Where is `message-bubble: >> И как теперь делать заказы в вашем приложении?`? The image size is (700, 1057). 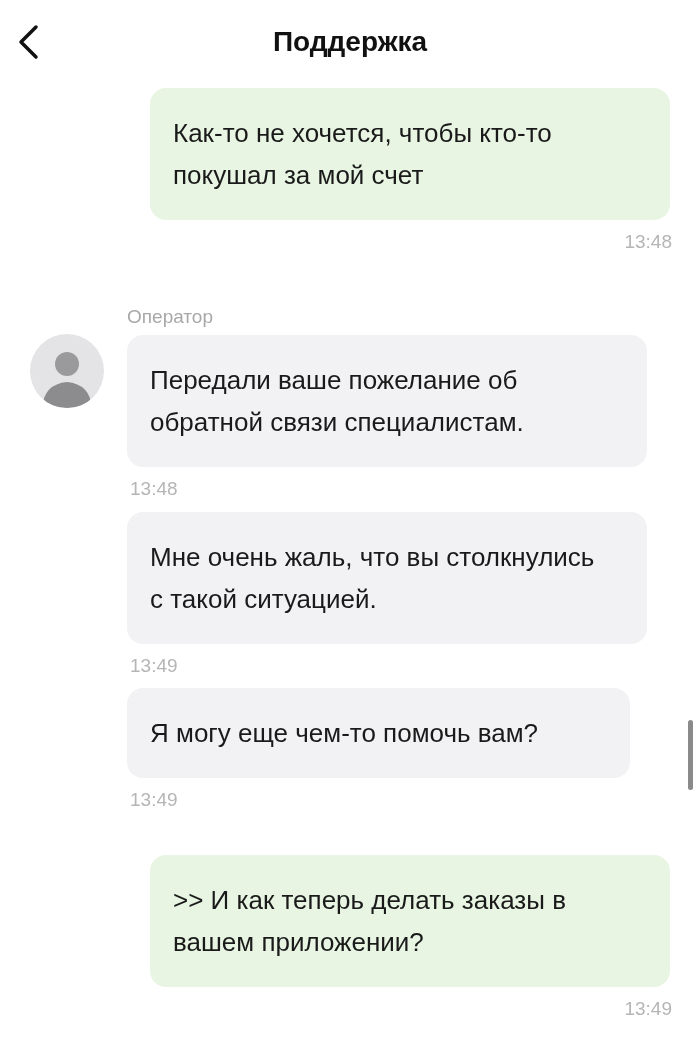
message-bubble: >> И как теперь делать заказы в вашем приложении? is located at coordinates (410, 920).